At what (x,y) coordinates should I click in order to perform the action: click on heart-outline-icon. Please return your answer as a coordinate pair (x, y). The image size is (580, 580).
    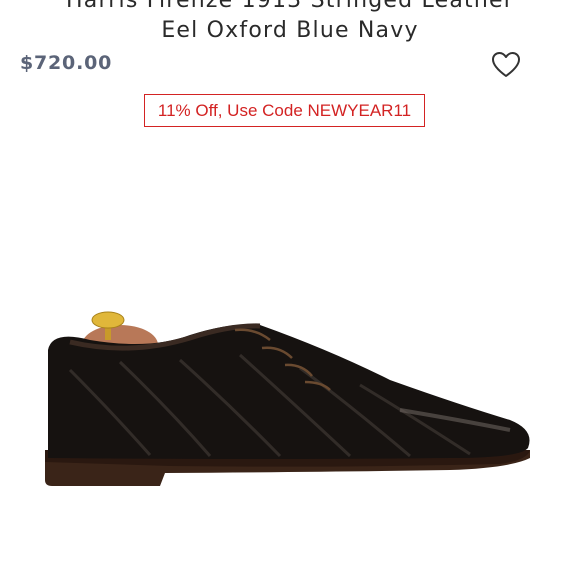
    Looking at the image, I should click on (506, 64).